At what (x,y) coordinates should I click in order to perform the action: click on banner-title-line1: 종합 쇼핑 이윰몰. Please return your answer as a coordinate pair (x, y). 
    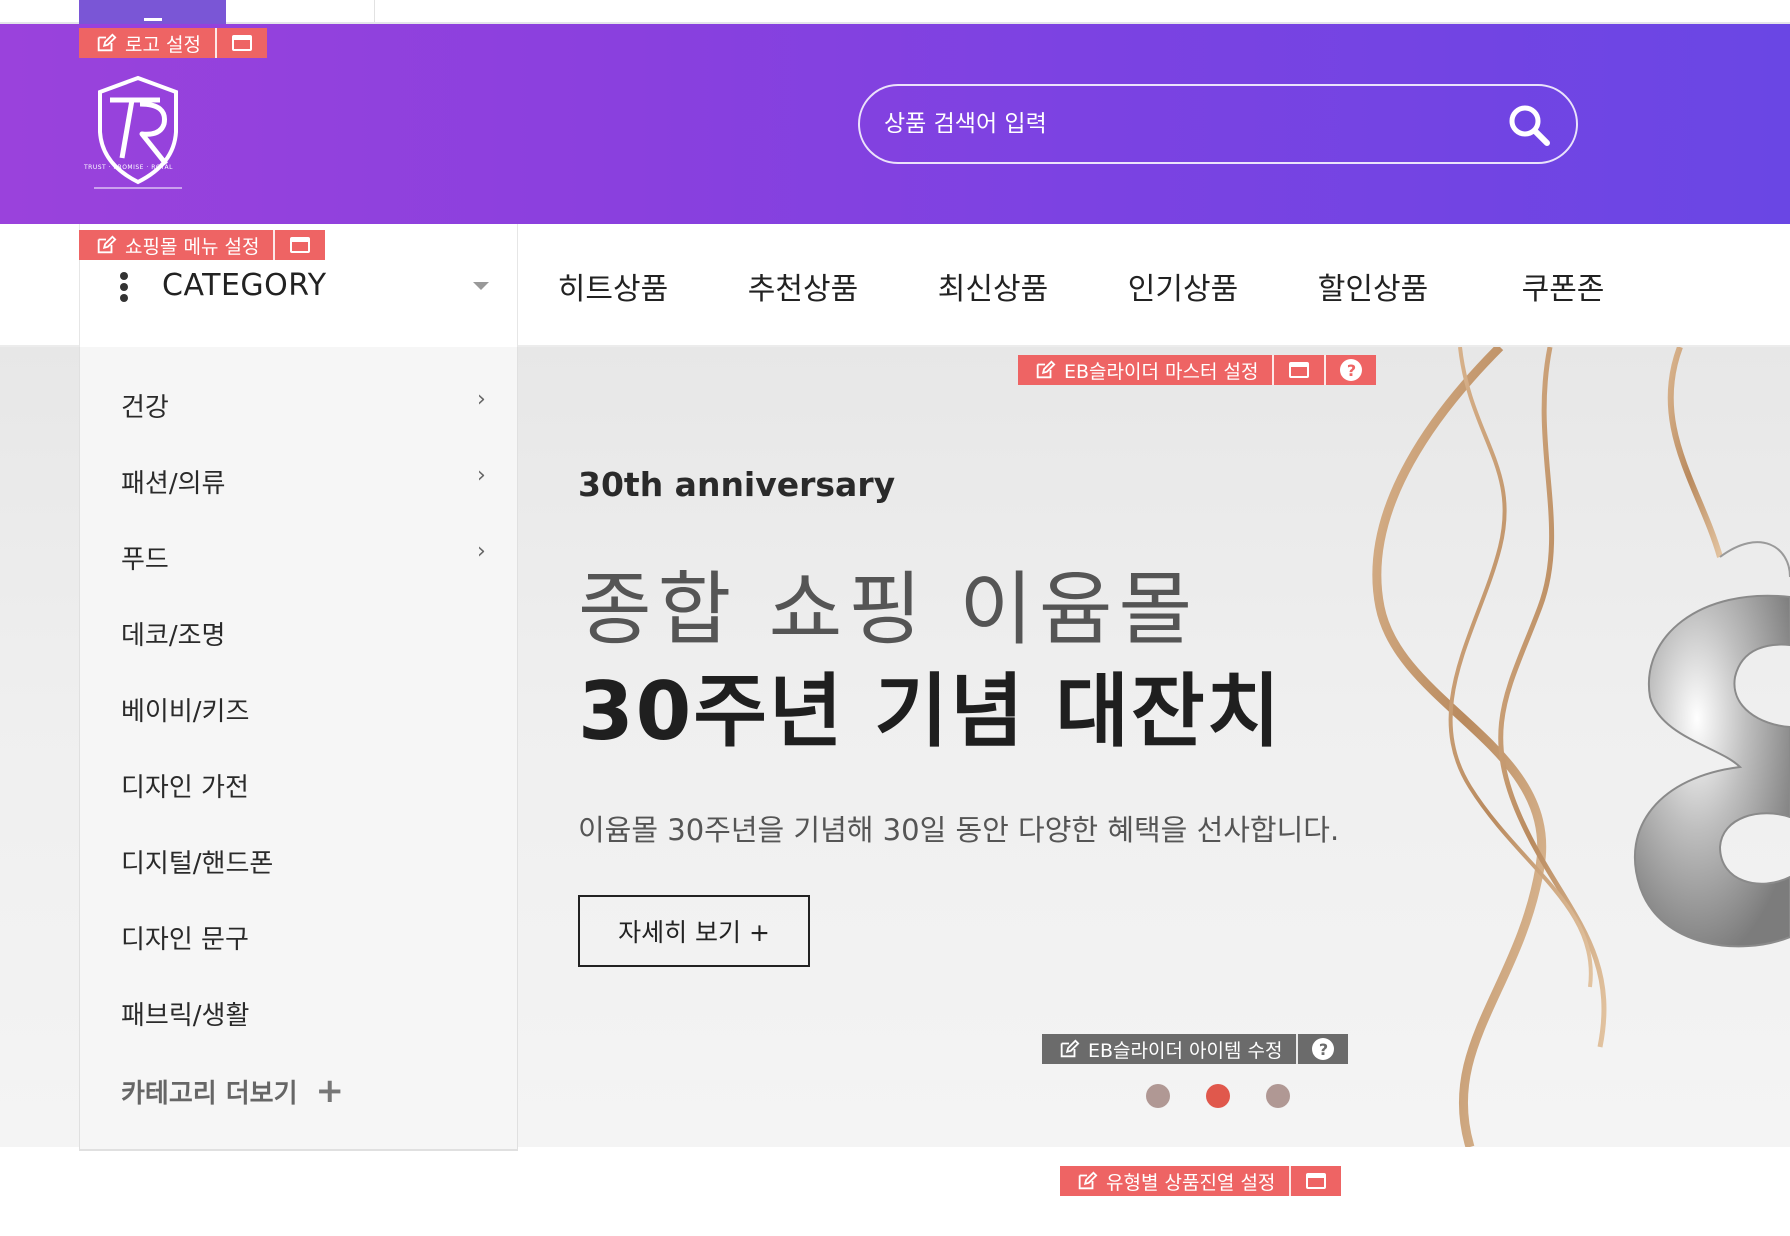
    Looking at the image, I should click on (888, 609).